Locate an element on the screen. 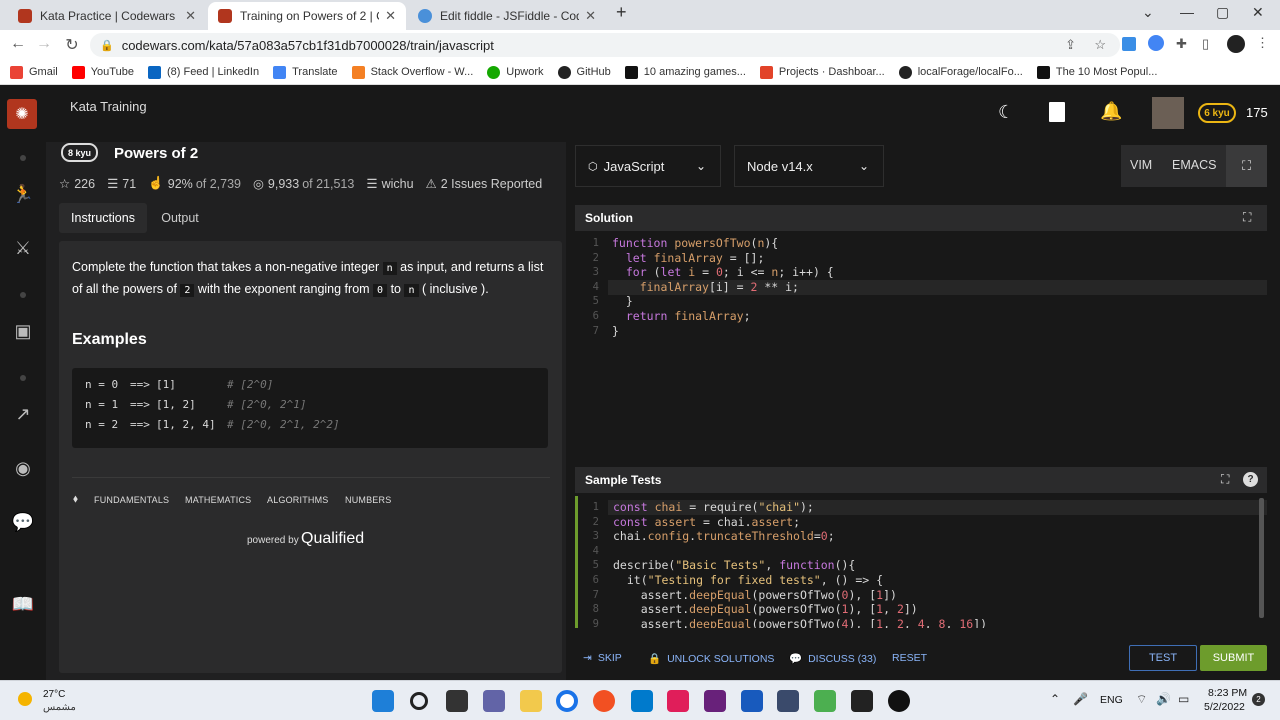 This screenshot has width=1280, height=720. weather-sun-icon is located at coordinates (25, 699).